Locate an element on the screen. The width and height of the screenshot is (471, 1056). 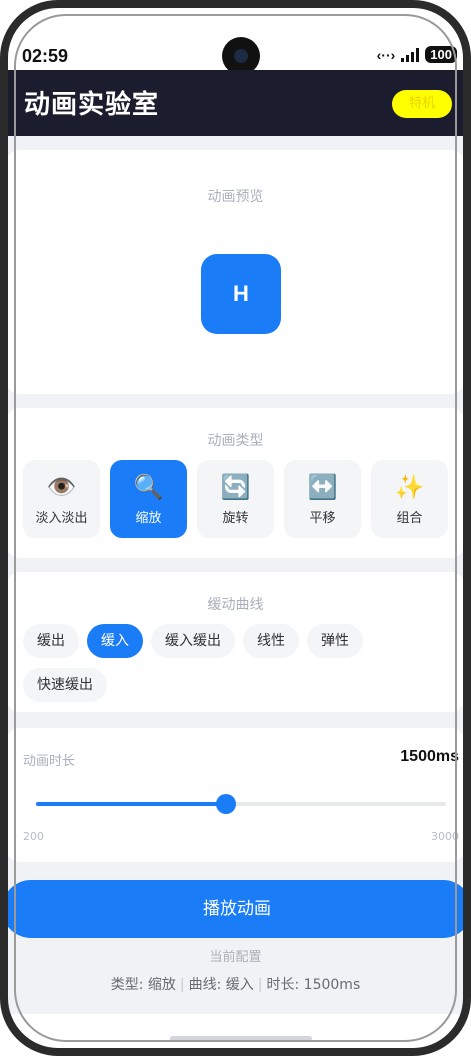
slider-thumb is located at coordinates (226, 804).